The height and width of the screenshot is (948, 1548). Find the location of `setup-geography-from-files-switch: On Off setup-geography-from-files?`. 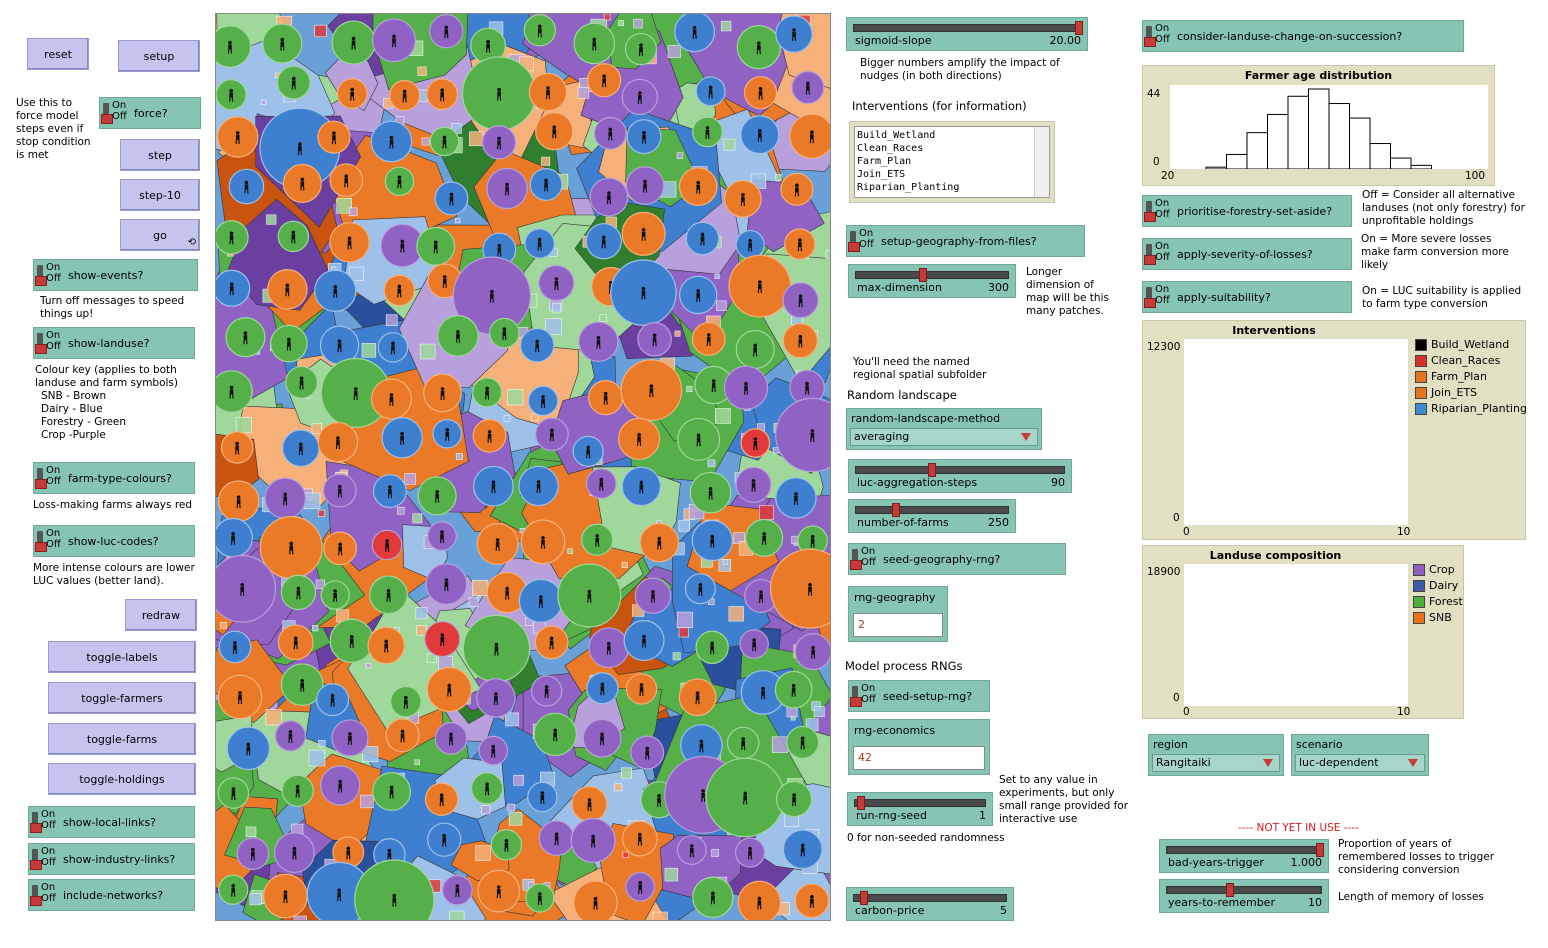

setup-geography-from-files-switch: On Off setup-geography-from-files? is located at coordinates (965, 241).